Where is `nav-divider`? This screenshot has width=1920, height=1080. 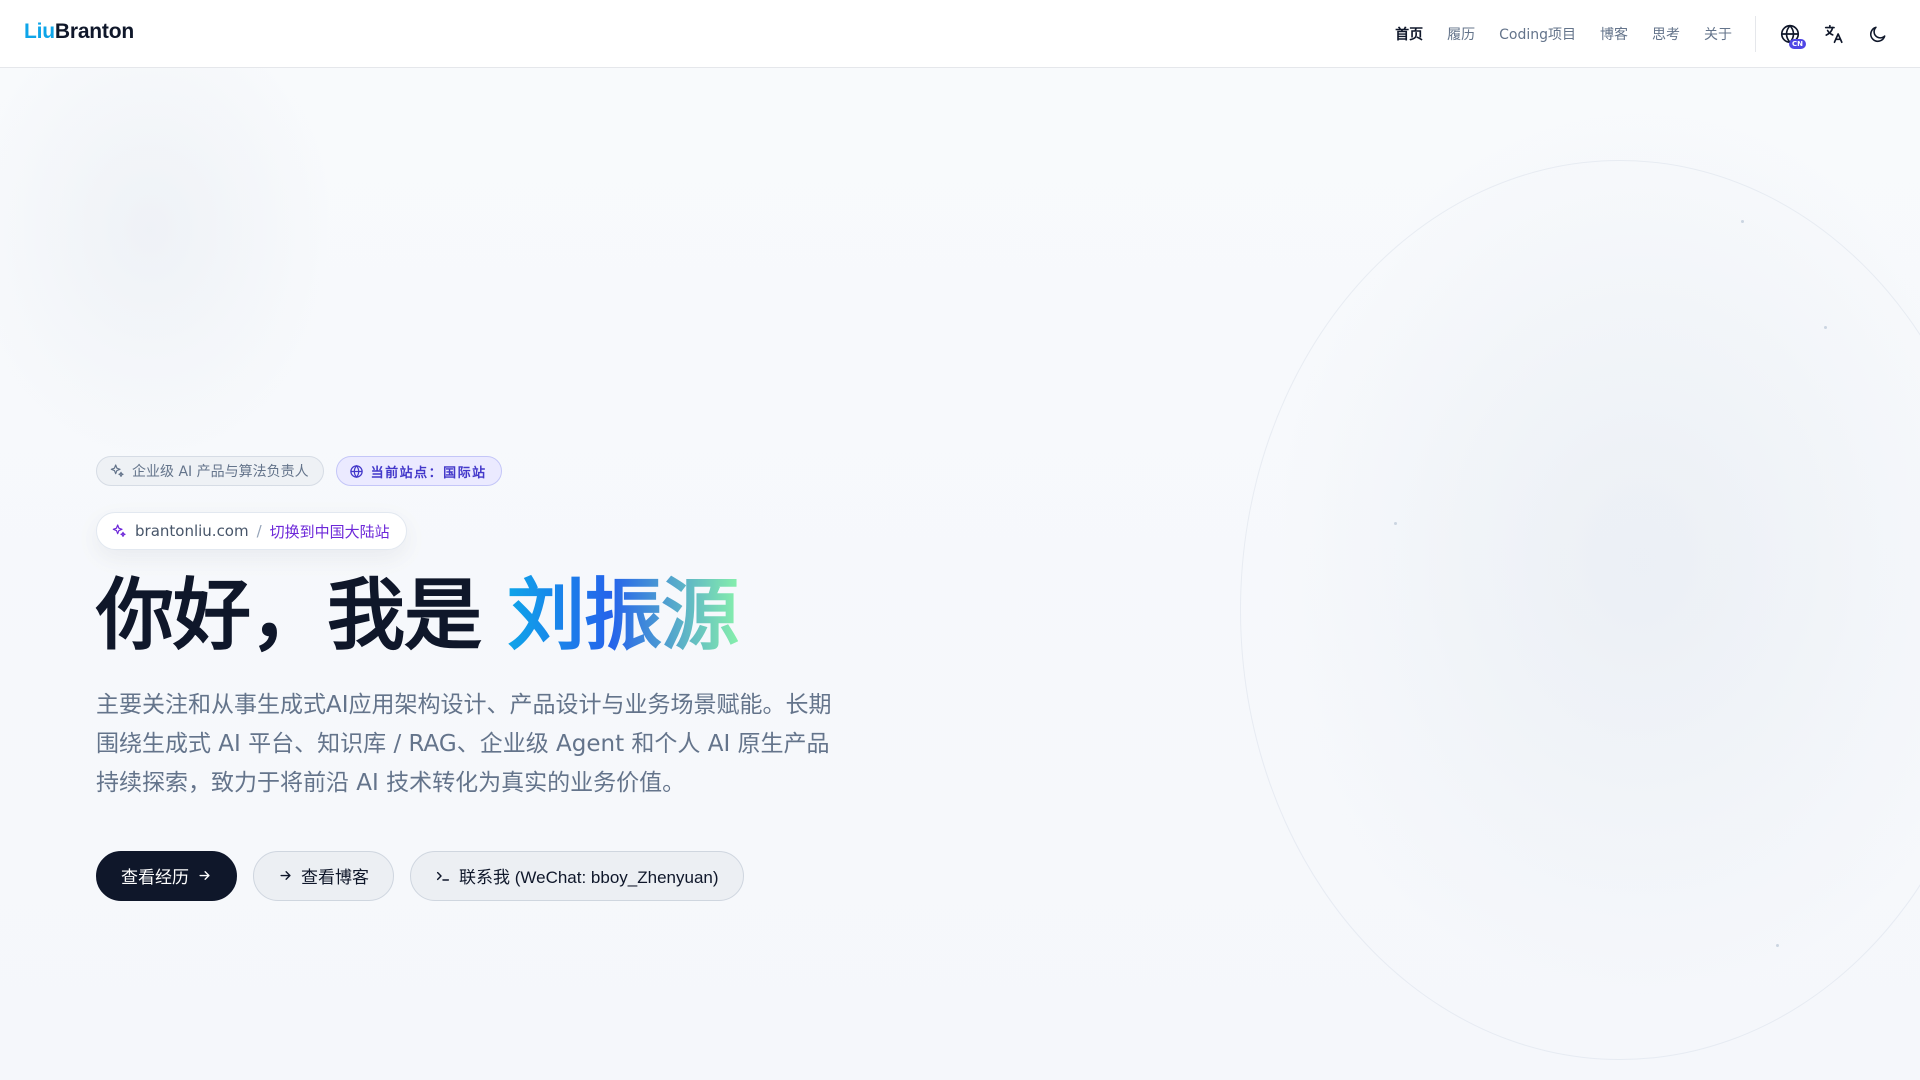
nav-divider is located at coordinates (1755, 34).